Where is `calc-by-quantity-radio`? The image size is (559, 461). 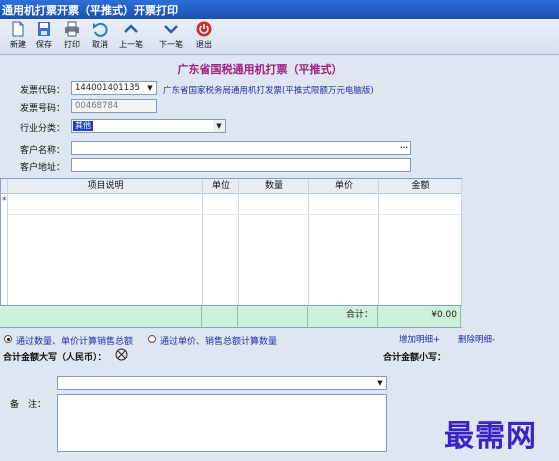
calc-by-quantity-radio is located at coordinates (8, 339).